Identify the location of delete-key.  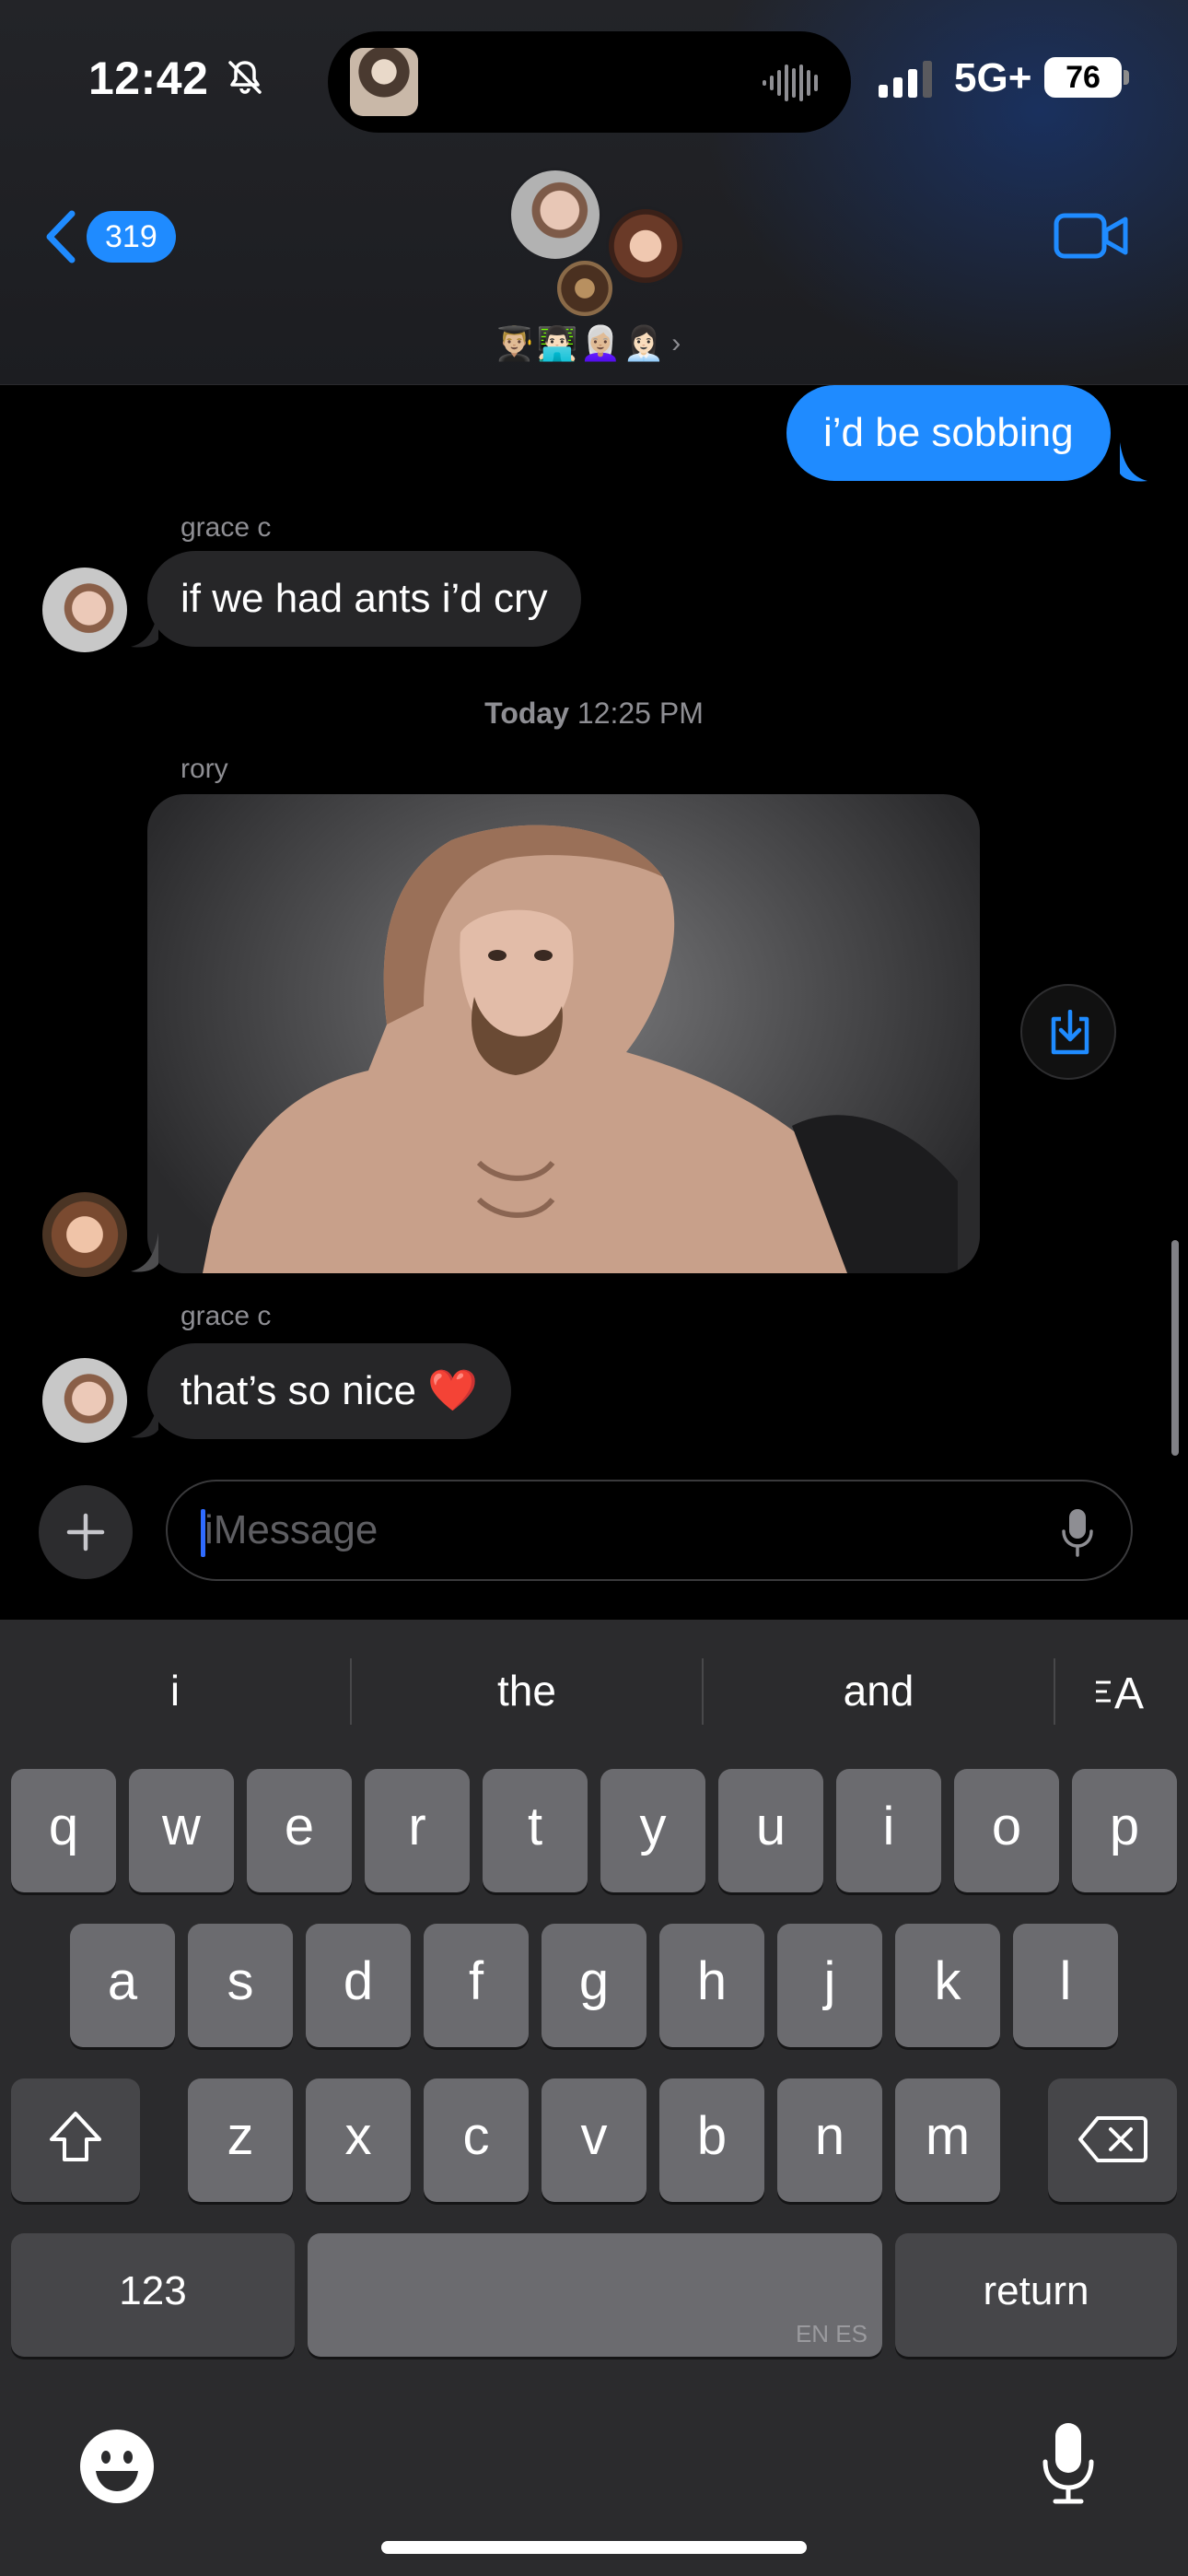
(1112, 2140).